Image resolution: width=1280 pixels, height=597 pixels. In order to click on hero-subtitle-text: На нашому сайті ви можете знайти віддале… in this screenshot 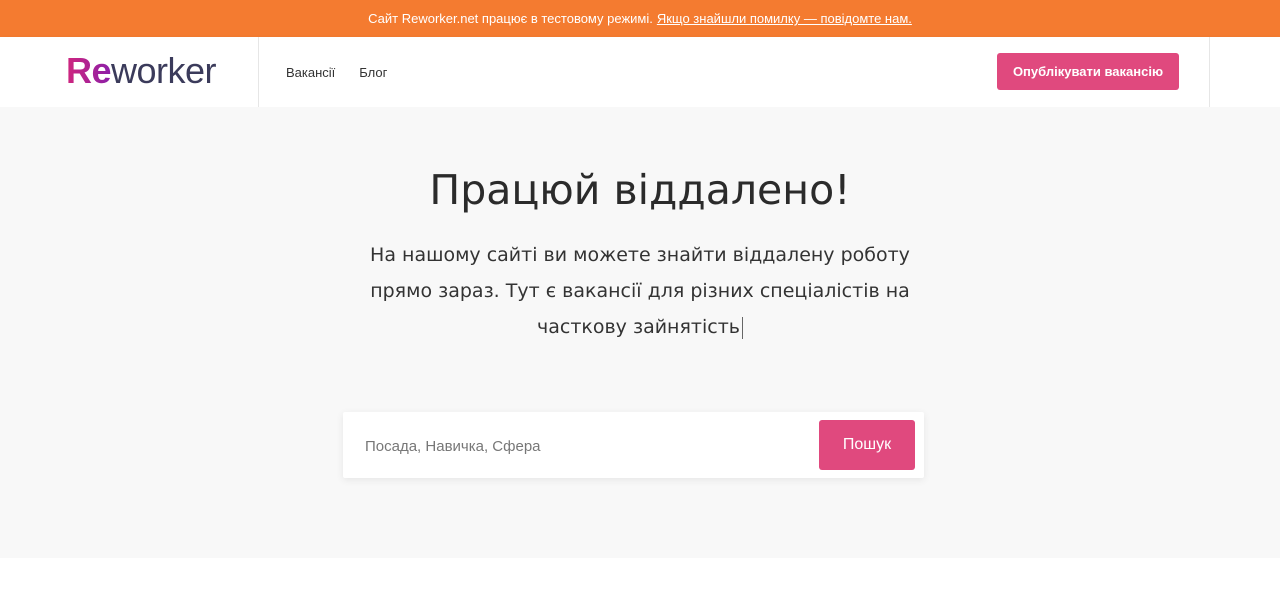, I will do `click(640, 291)`.